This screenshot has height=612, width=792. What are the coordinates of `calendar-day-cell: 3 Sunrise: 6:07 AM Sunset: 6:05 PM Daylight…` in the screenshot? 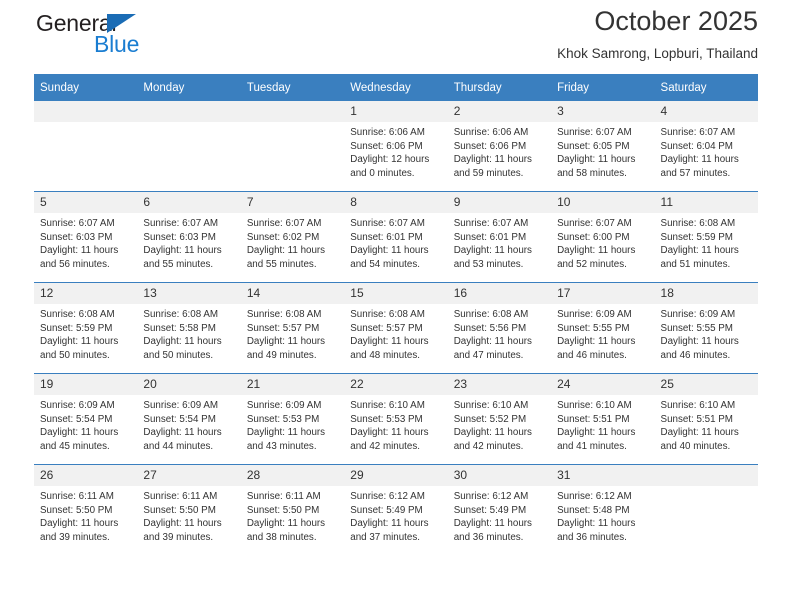 It's located at (603, 146).